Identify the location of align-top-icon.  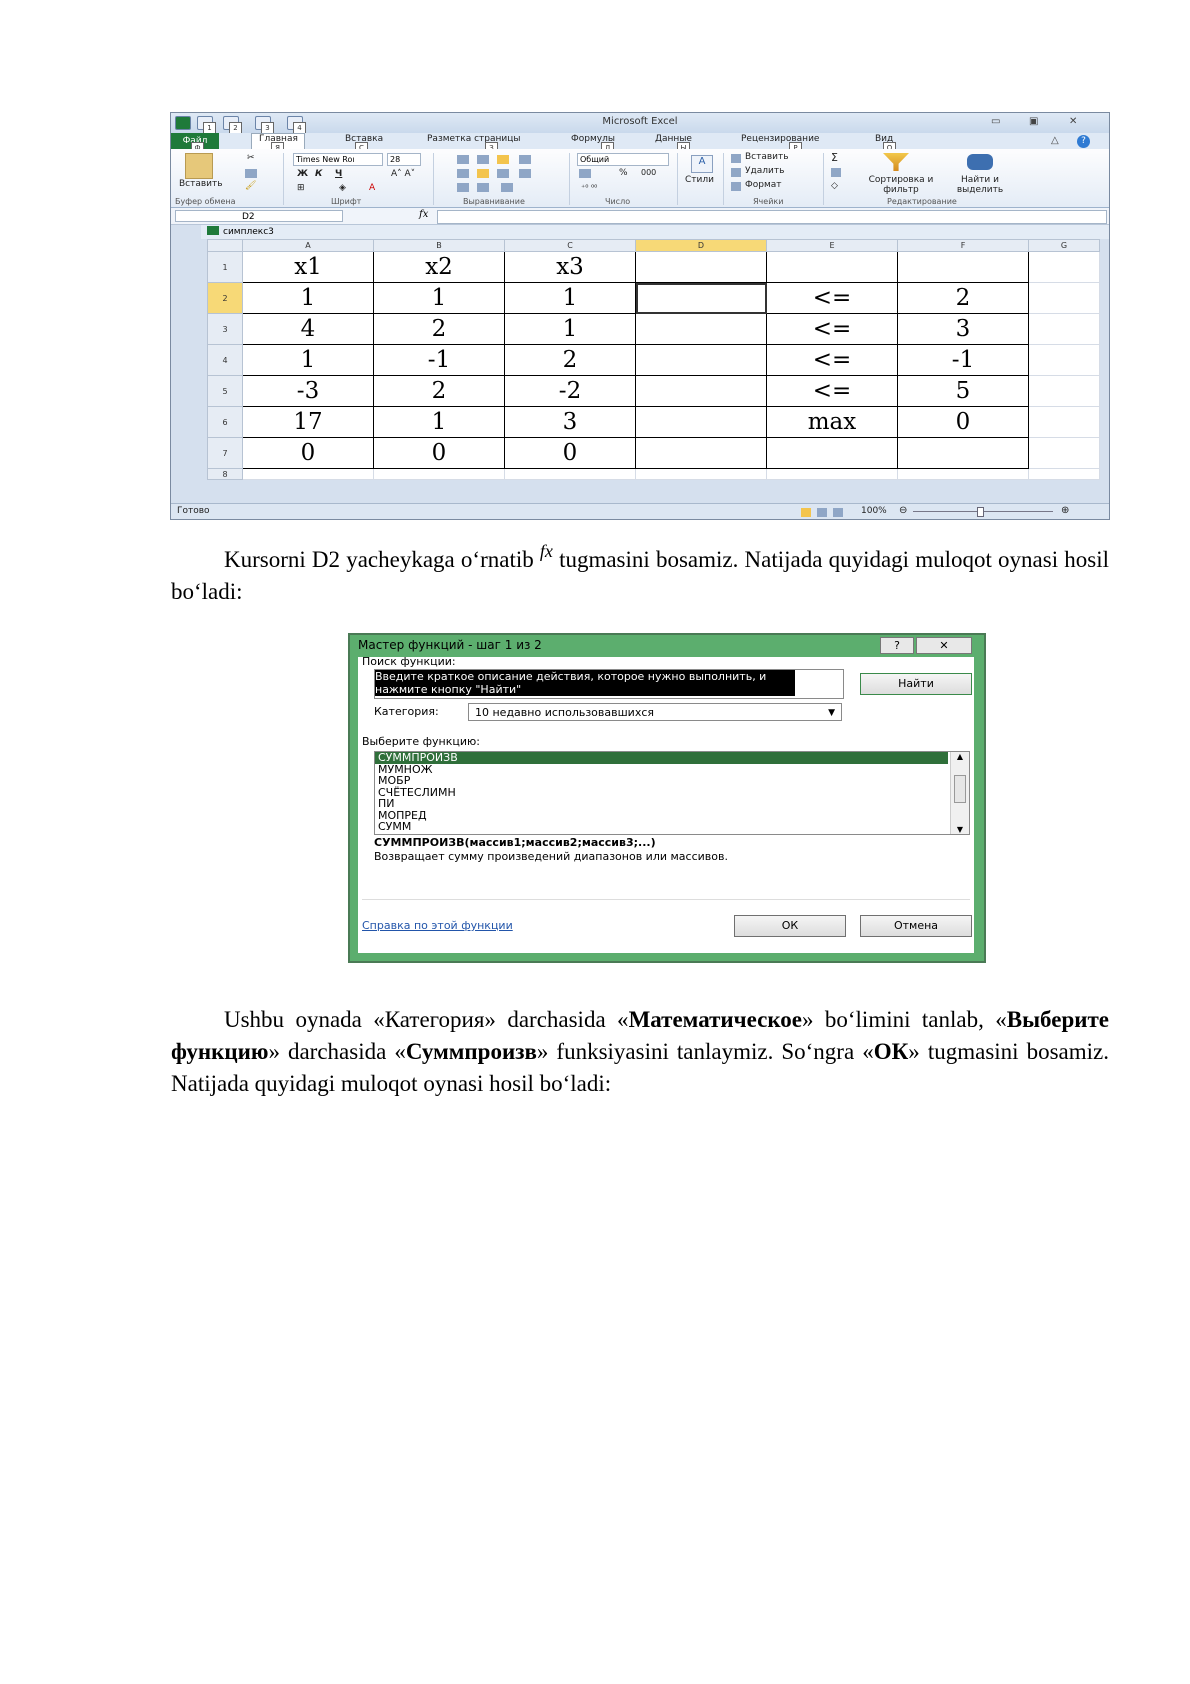
(463, 159).